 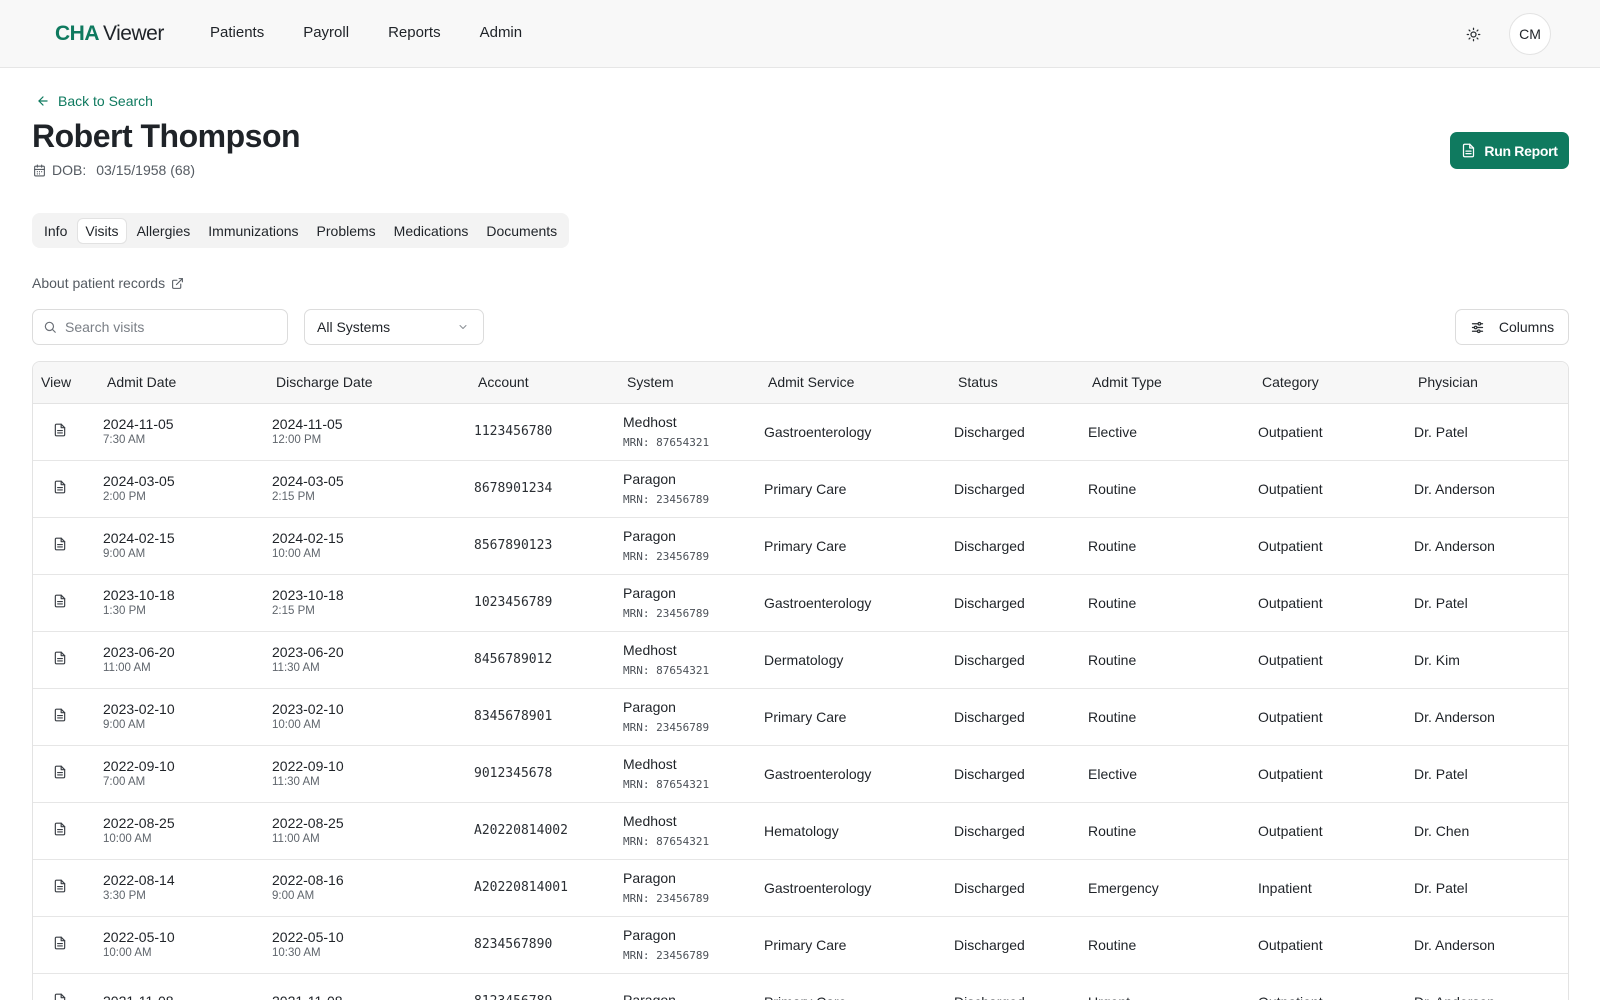 What do you see at coordinates (818, 887) in the screenshot?
I see `admit-service-cell: Gastroenterology` at bounding box center [818, 887].